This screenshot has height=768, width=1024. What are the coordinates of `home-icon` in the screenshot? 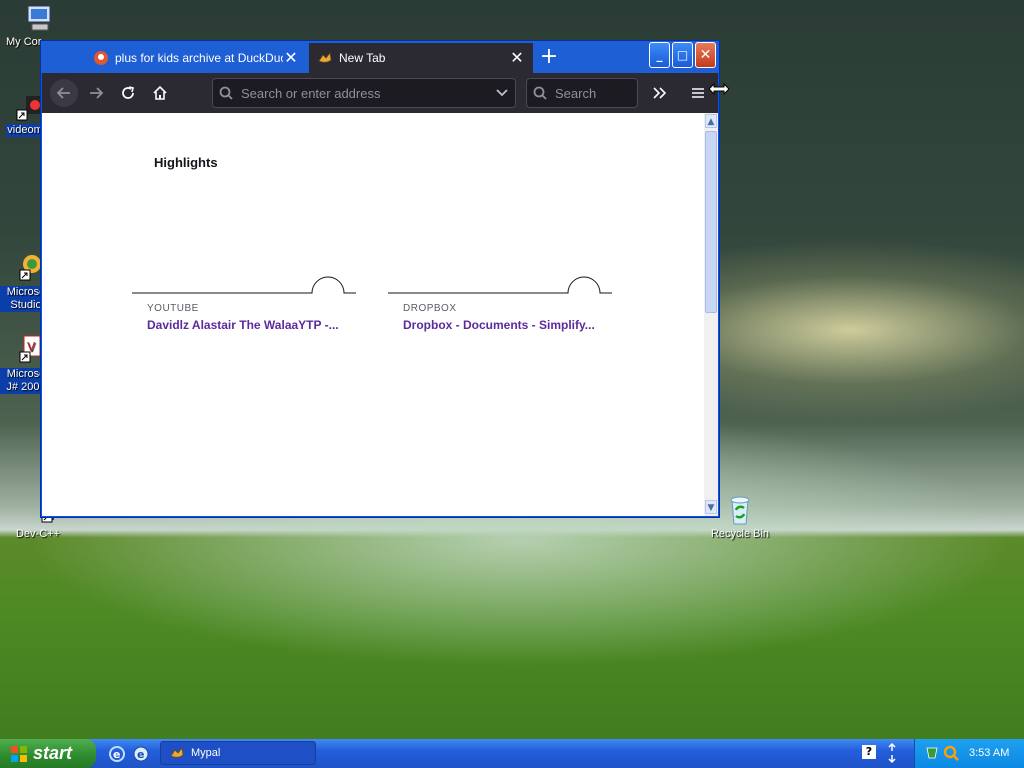 It's located at (160, 92).